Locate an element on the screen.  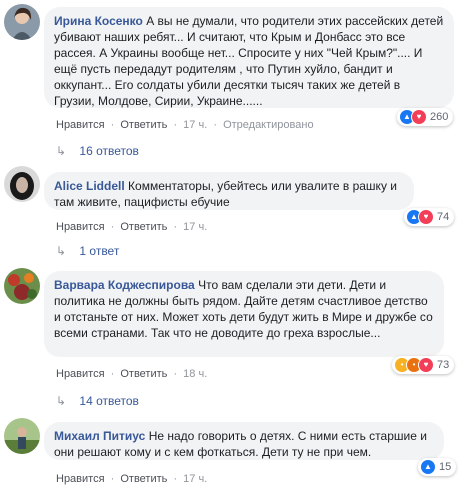
reactions-summary: ▲ ♥ 260 is located at coordinates (425, 117).